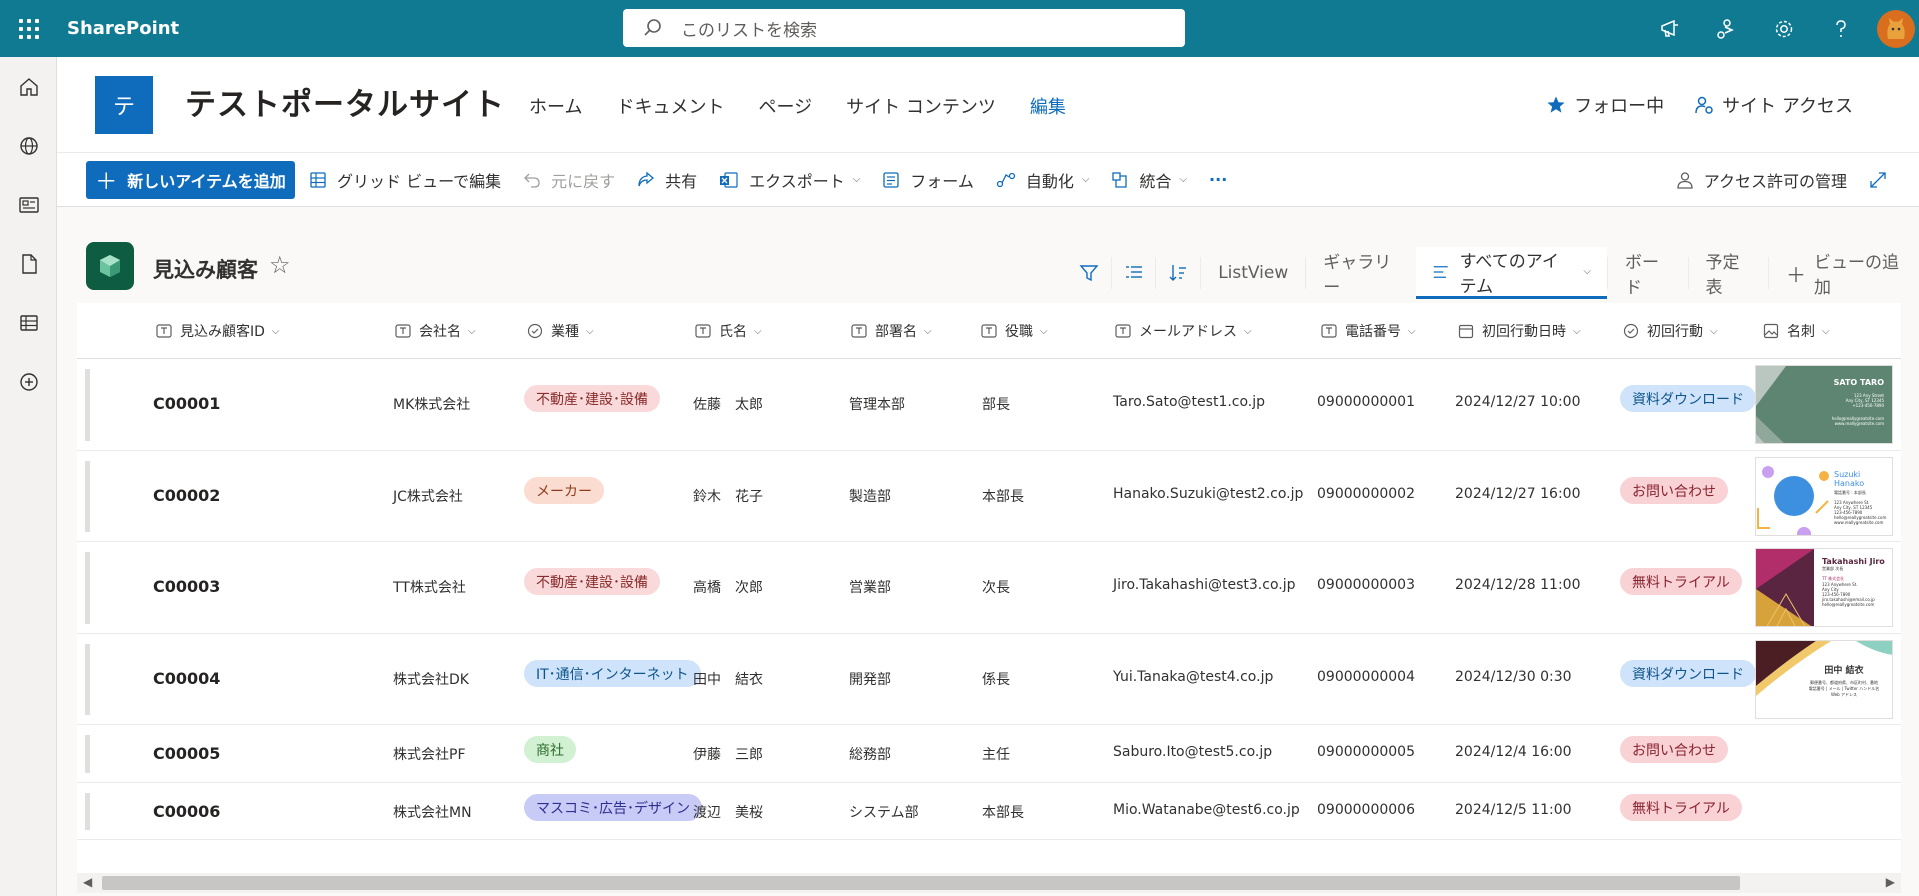 This screenshot has height=896, width=1919. I want to click on column-header-industry: 業種 ⌵, so click(560, 331).